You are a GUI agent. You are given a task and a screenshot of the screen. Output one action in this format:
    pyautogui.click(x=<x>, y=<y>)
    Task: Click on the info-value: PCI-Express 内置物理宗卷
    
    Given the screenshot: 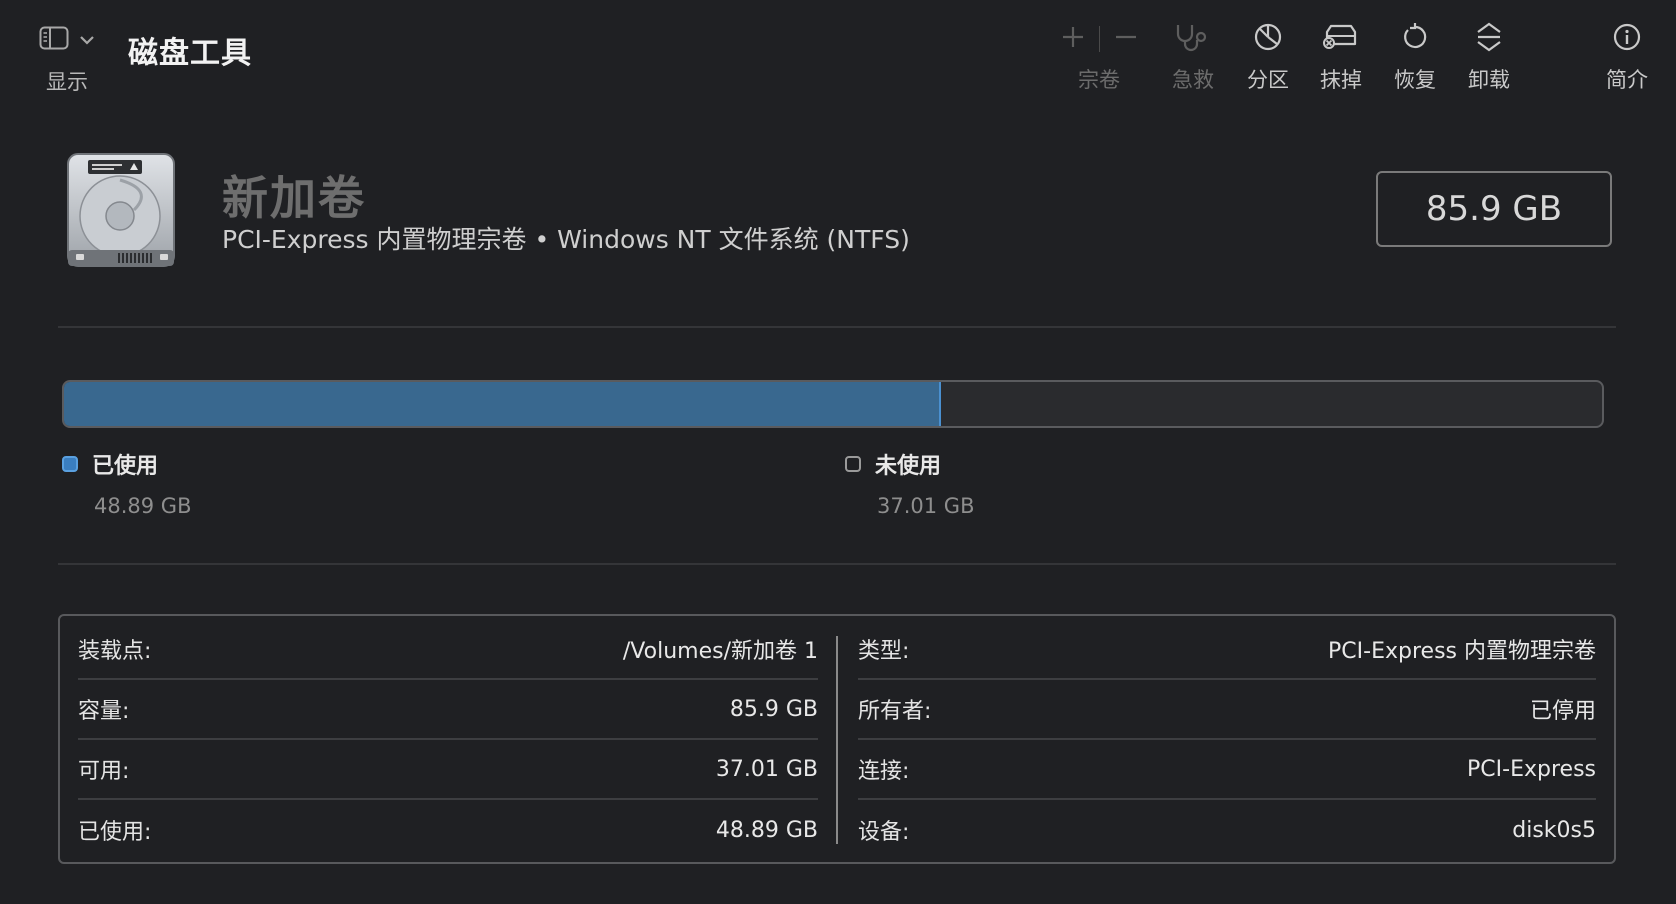 What is the action you would take?
    pyautogui.click(x=1462, y=651)
    